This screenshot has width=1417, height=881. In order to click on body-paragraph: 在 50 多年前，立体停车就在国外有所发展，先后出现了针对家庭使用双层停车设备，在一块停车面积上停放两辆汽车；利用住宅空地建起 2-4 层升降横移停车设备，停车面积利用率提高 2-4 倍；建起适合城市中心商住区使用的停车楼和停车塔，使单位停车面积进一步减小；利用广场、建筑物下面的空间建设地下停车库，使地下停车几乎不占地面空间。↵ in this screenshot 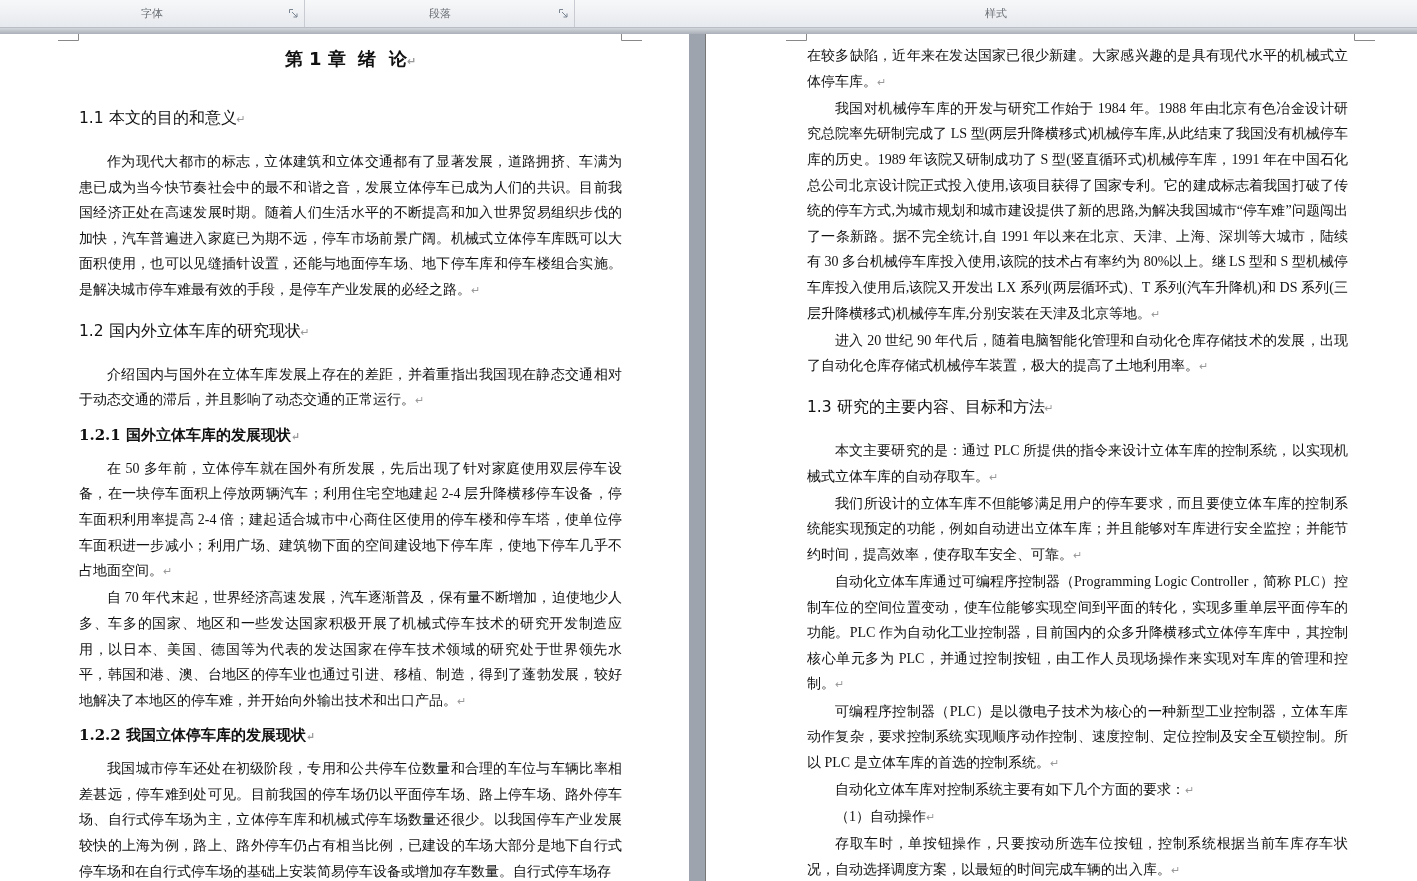, I will do `click(350, 520)`.